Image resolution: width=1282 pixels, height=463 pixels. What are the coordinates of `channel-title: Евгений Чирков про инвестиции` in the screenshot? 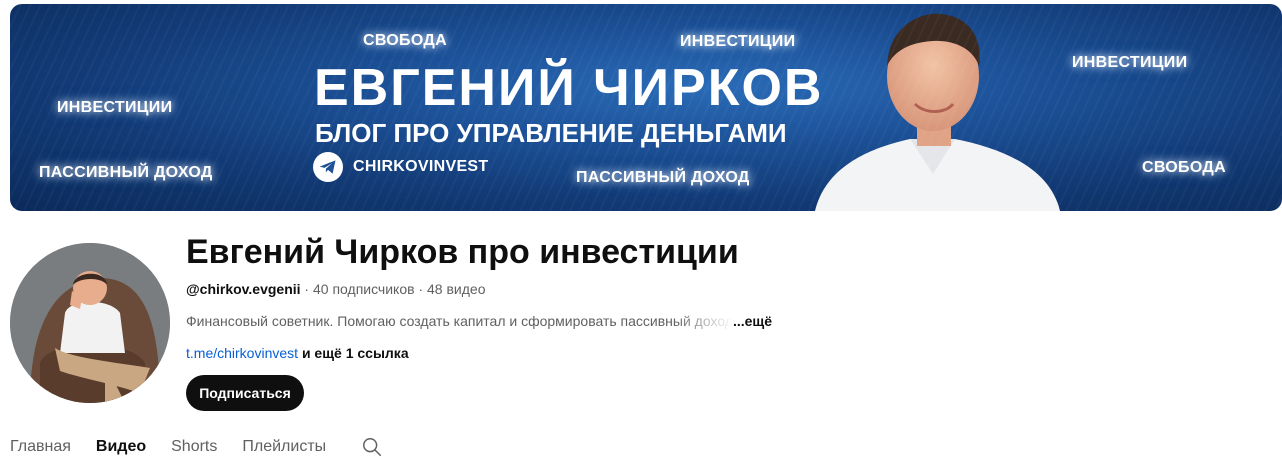 It's located at (462, 252).